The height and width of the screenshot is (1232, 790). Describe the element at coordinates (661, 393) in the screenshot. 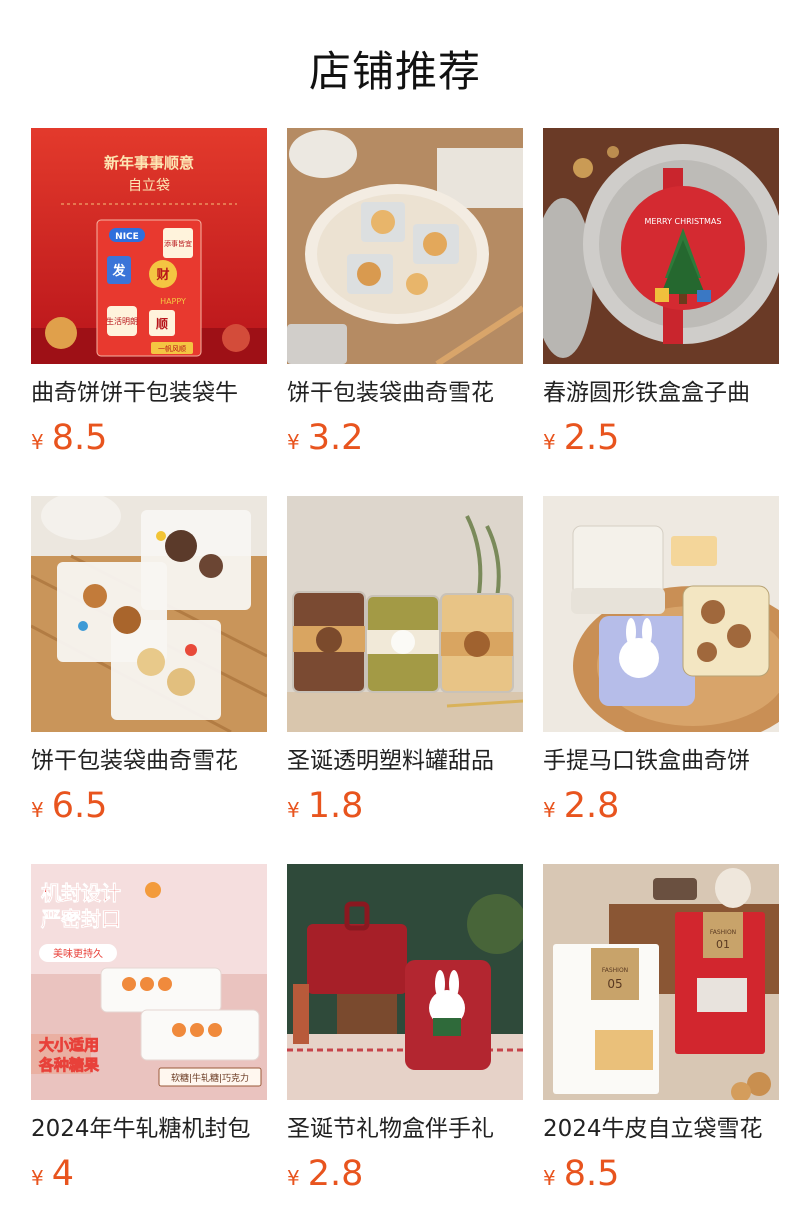

I see `product-name: 春游圆形铁盒盒子曲` at that location.